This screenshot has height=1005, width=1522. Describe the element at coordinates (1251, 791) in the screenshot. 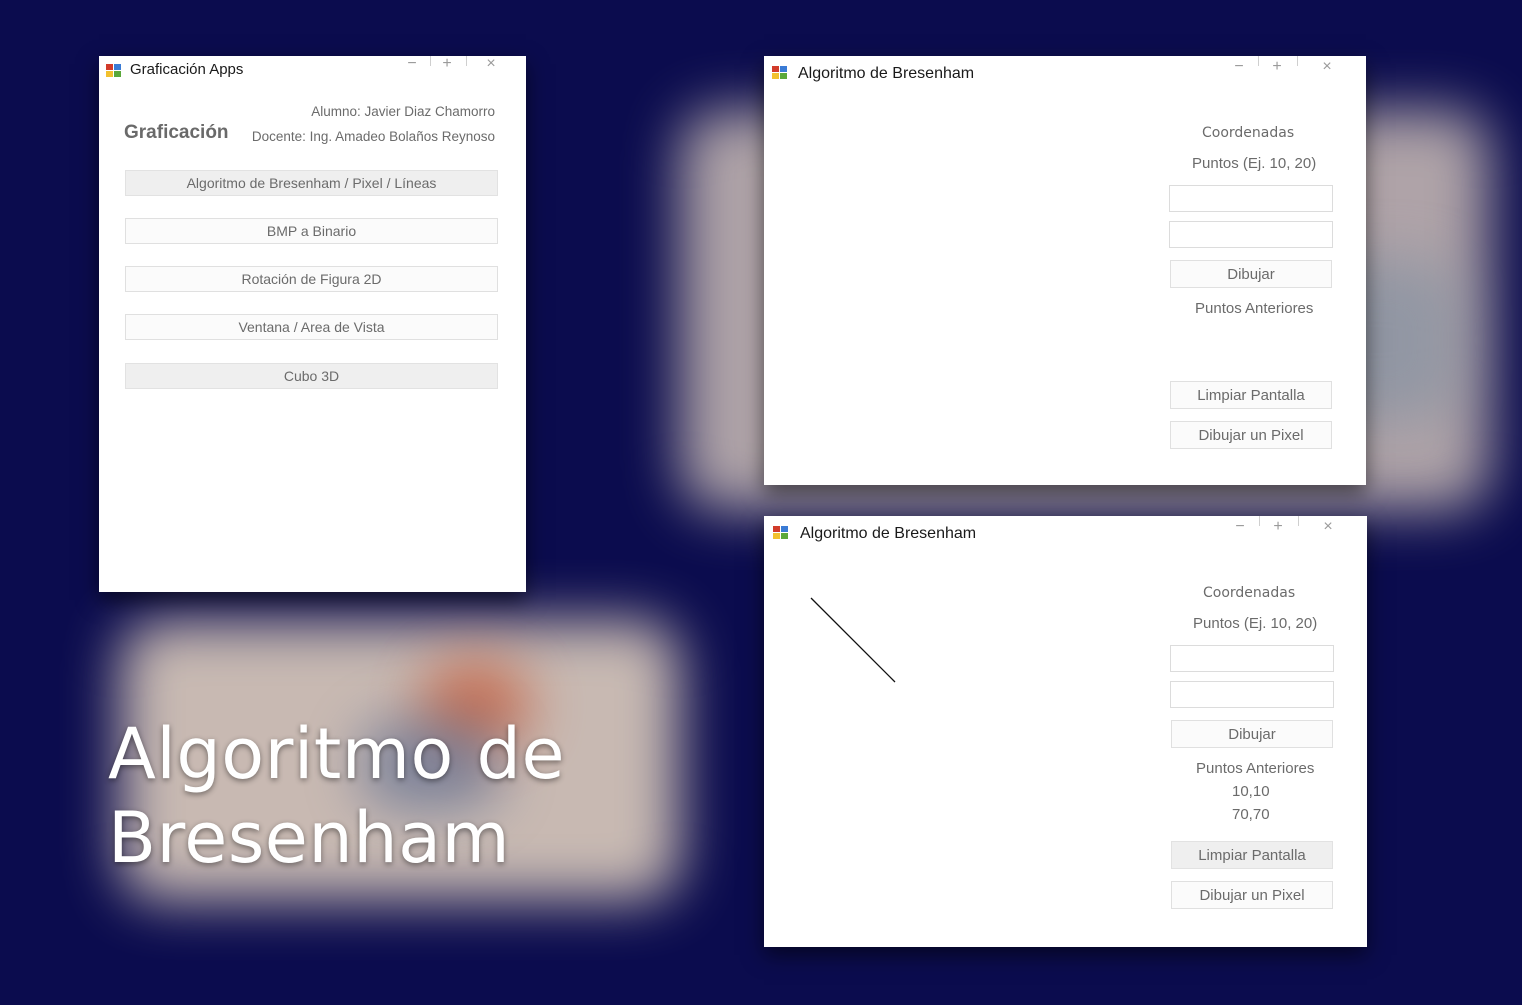

I see `previous-point-item: 10,10` at that location.